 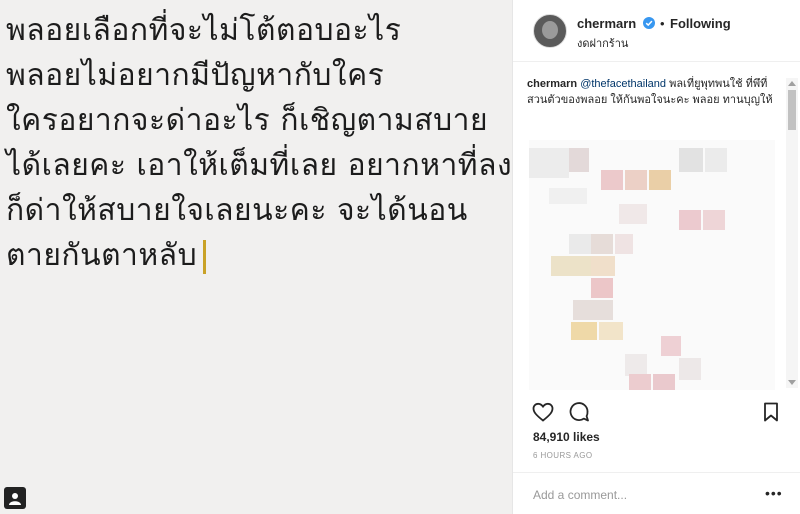 What do you see at coordinates (543, 412) in the screenshot?
I see `heart-icon` at bounding box center [543, 412].